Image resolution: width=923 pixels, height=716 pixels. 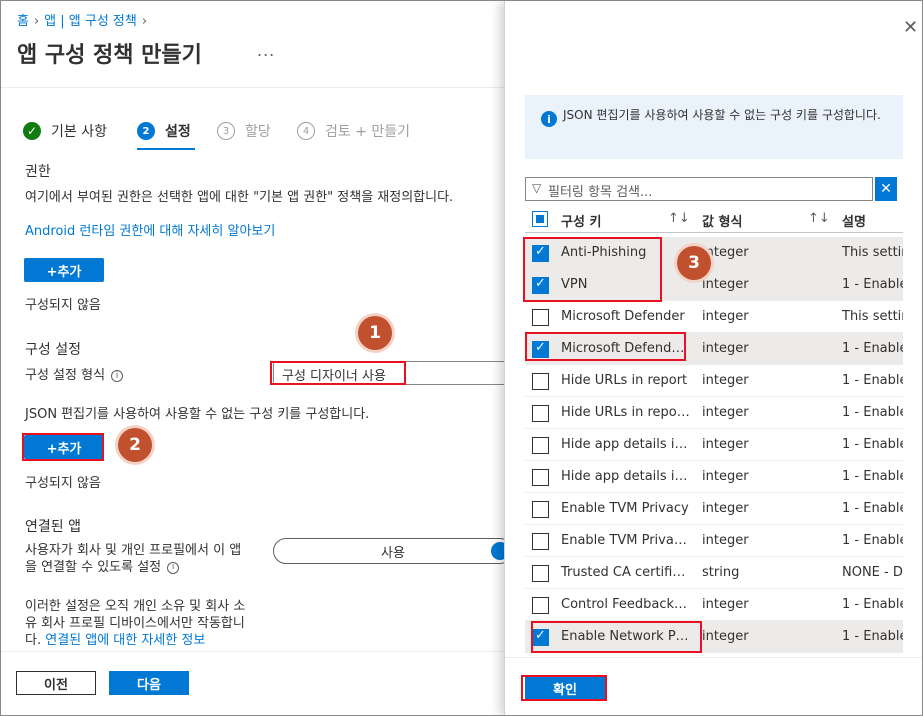 What do you see at coordinates (581, 220) in the screenshot?
I see `column-header-key: 구성 키` at bounding box center [581, 220].